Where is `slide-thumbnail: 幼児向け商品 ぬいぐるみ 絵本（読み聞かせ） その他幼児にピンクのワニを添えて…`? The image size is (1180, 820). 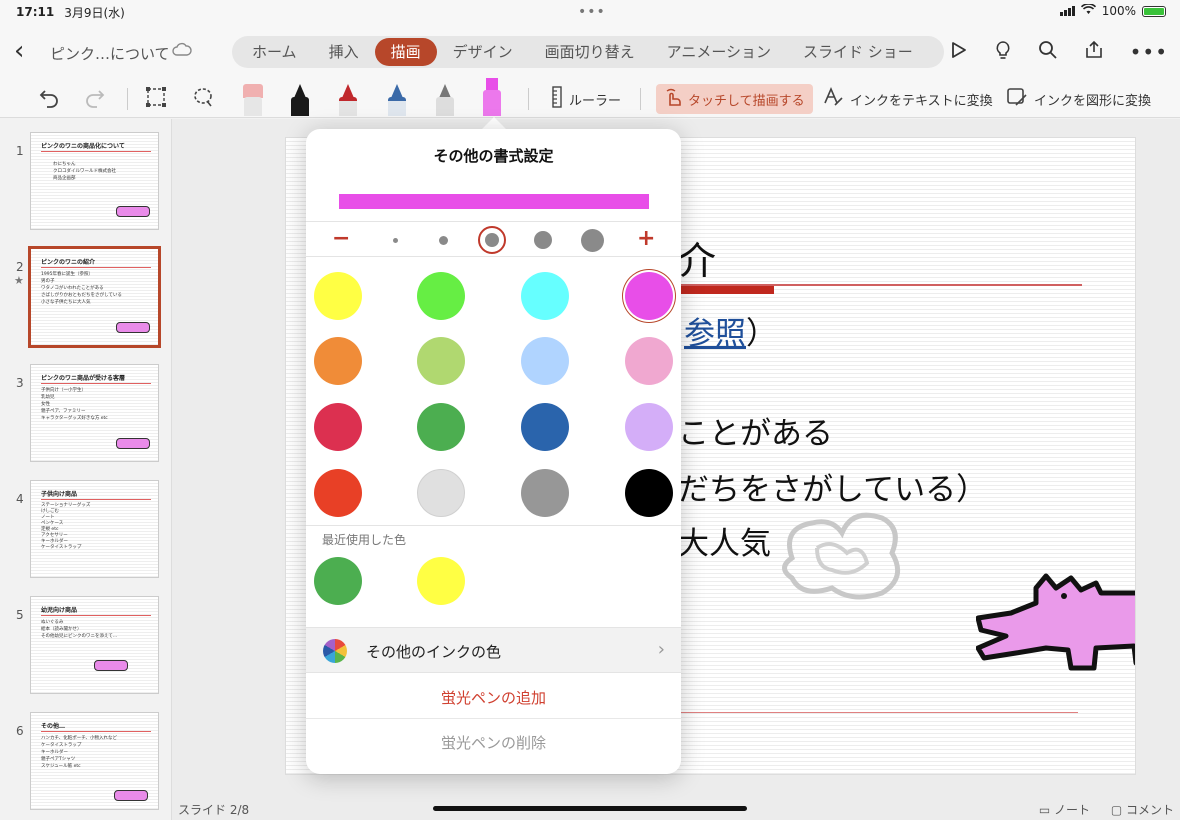
slide-thumbnail: 幼児向け商品 ぬいぐるみ 絵本（読み聞かせ） その他幼児にピンクのワニを添えて… is located at coordinates (94, 645).